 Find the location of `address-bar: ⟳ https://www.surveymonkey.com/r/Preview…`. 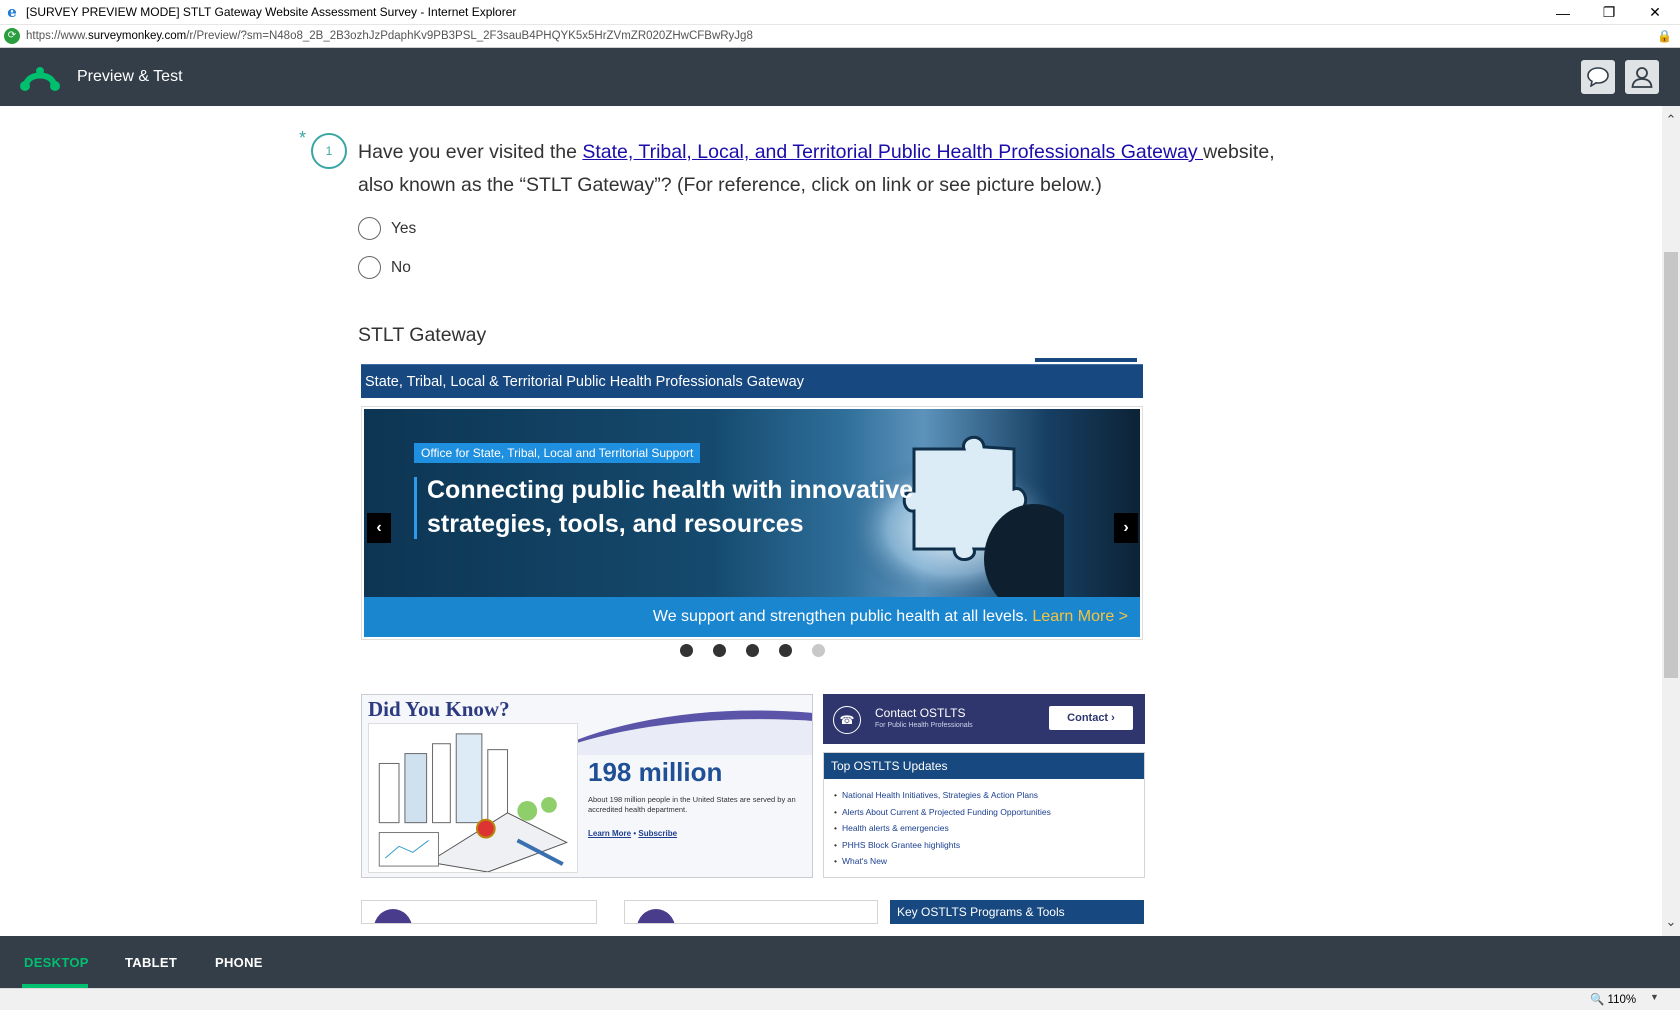

address-bar: ⟳ https://www.surveymonkey.com/r/Preview… is located at coordinates (840, 36).